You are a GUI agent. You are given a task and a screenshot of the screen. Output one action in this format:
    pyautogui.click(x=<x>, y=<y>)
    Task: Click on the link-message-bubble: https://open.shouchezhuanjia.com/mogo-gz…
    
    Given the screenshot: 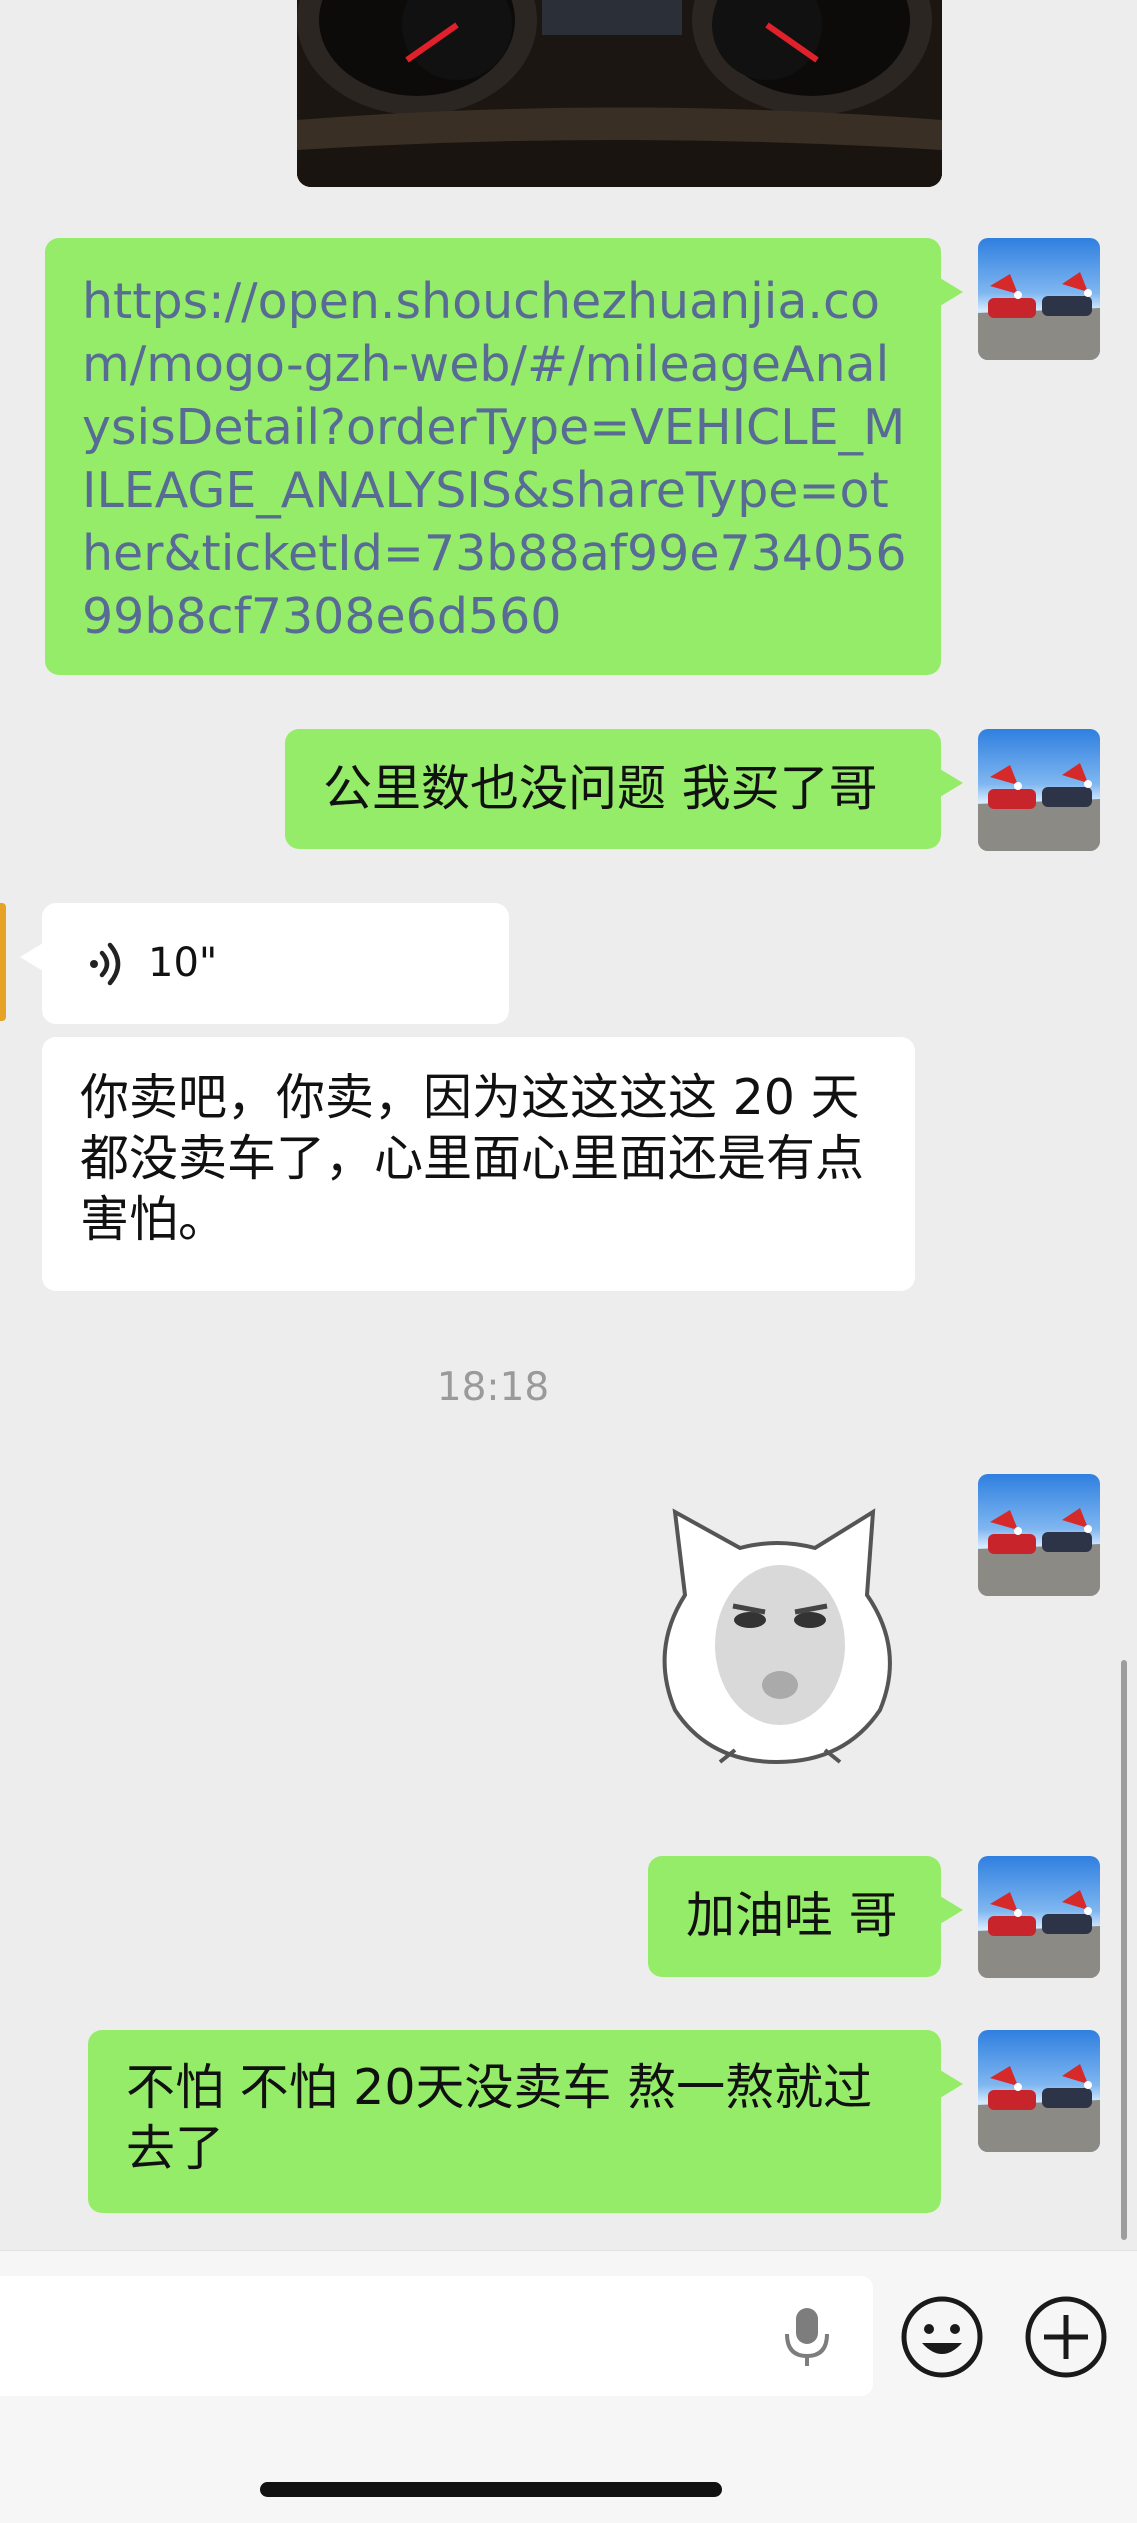 What is the action you would take?
    pyautogui.click(x=504, y=456)
    